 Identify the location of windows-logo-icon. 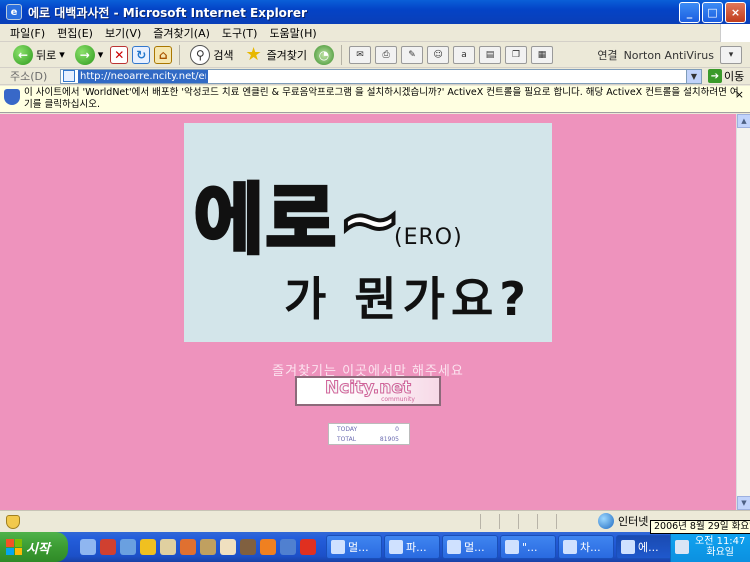
(735, 33).